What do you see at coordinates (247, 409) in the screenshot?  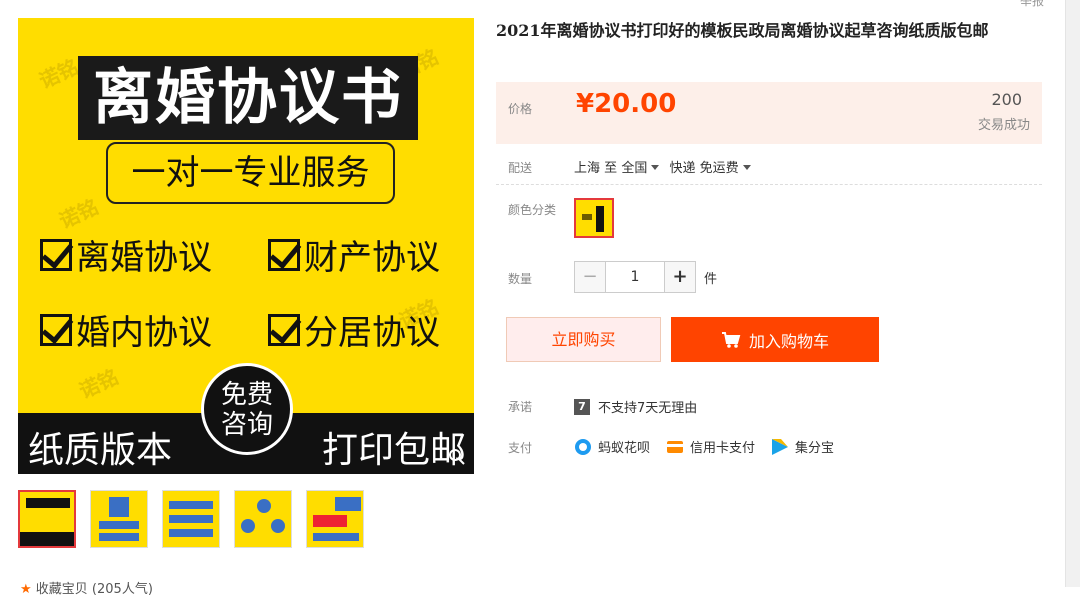 I see `free-consult-badge: 免费 咨询` at bounding box center [247, 409].